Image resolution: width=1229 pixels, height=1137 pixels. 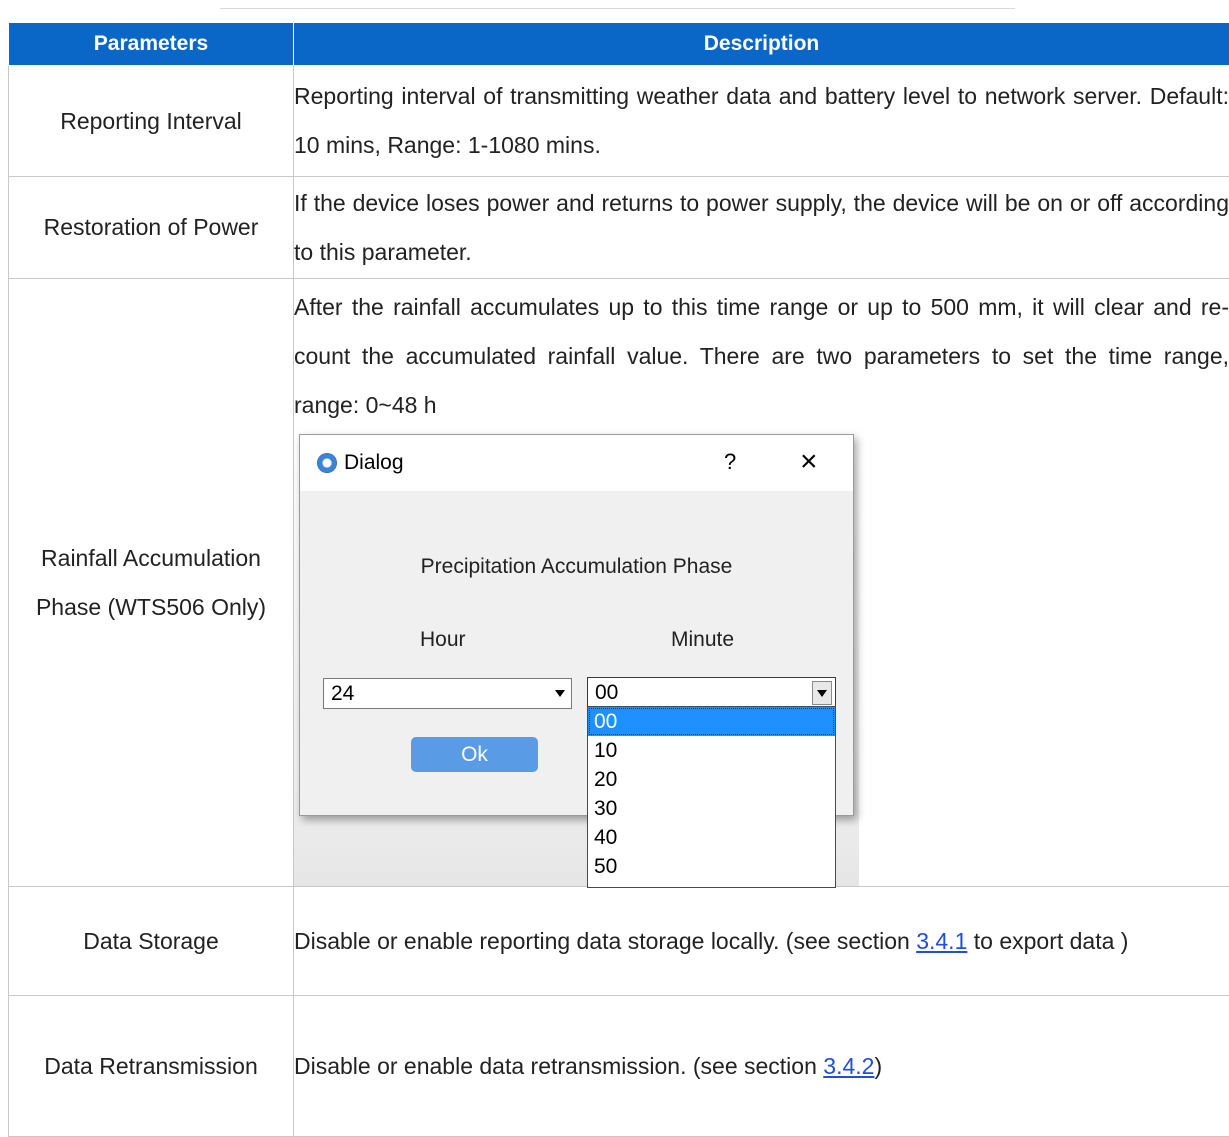 I want to click on minute-option: 00, so click(x=711, y=721).